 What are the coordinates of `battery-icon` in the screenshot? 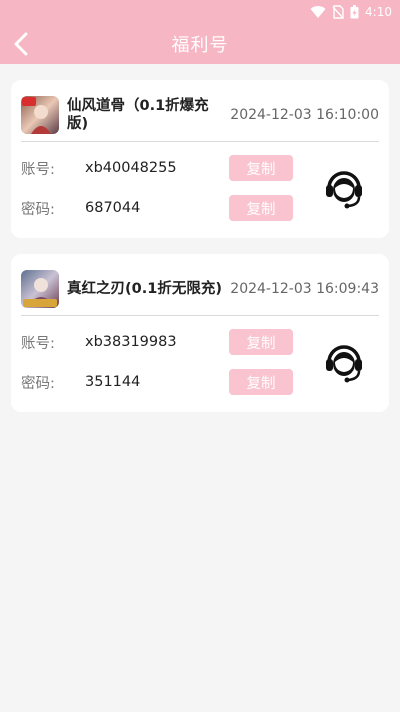 It's located at (354, 12).